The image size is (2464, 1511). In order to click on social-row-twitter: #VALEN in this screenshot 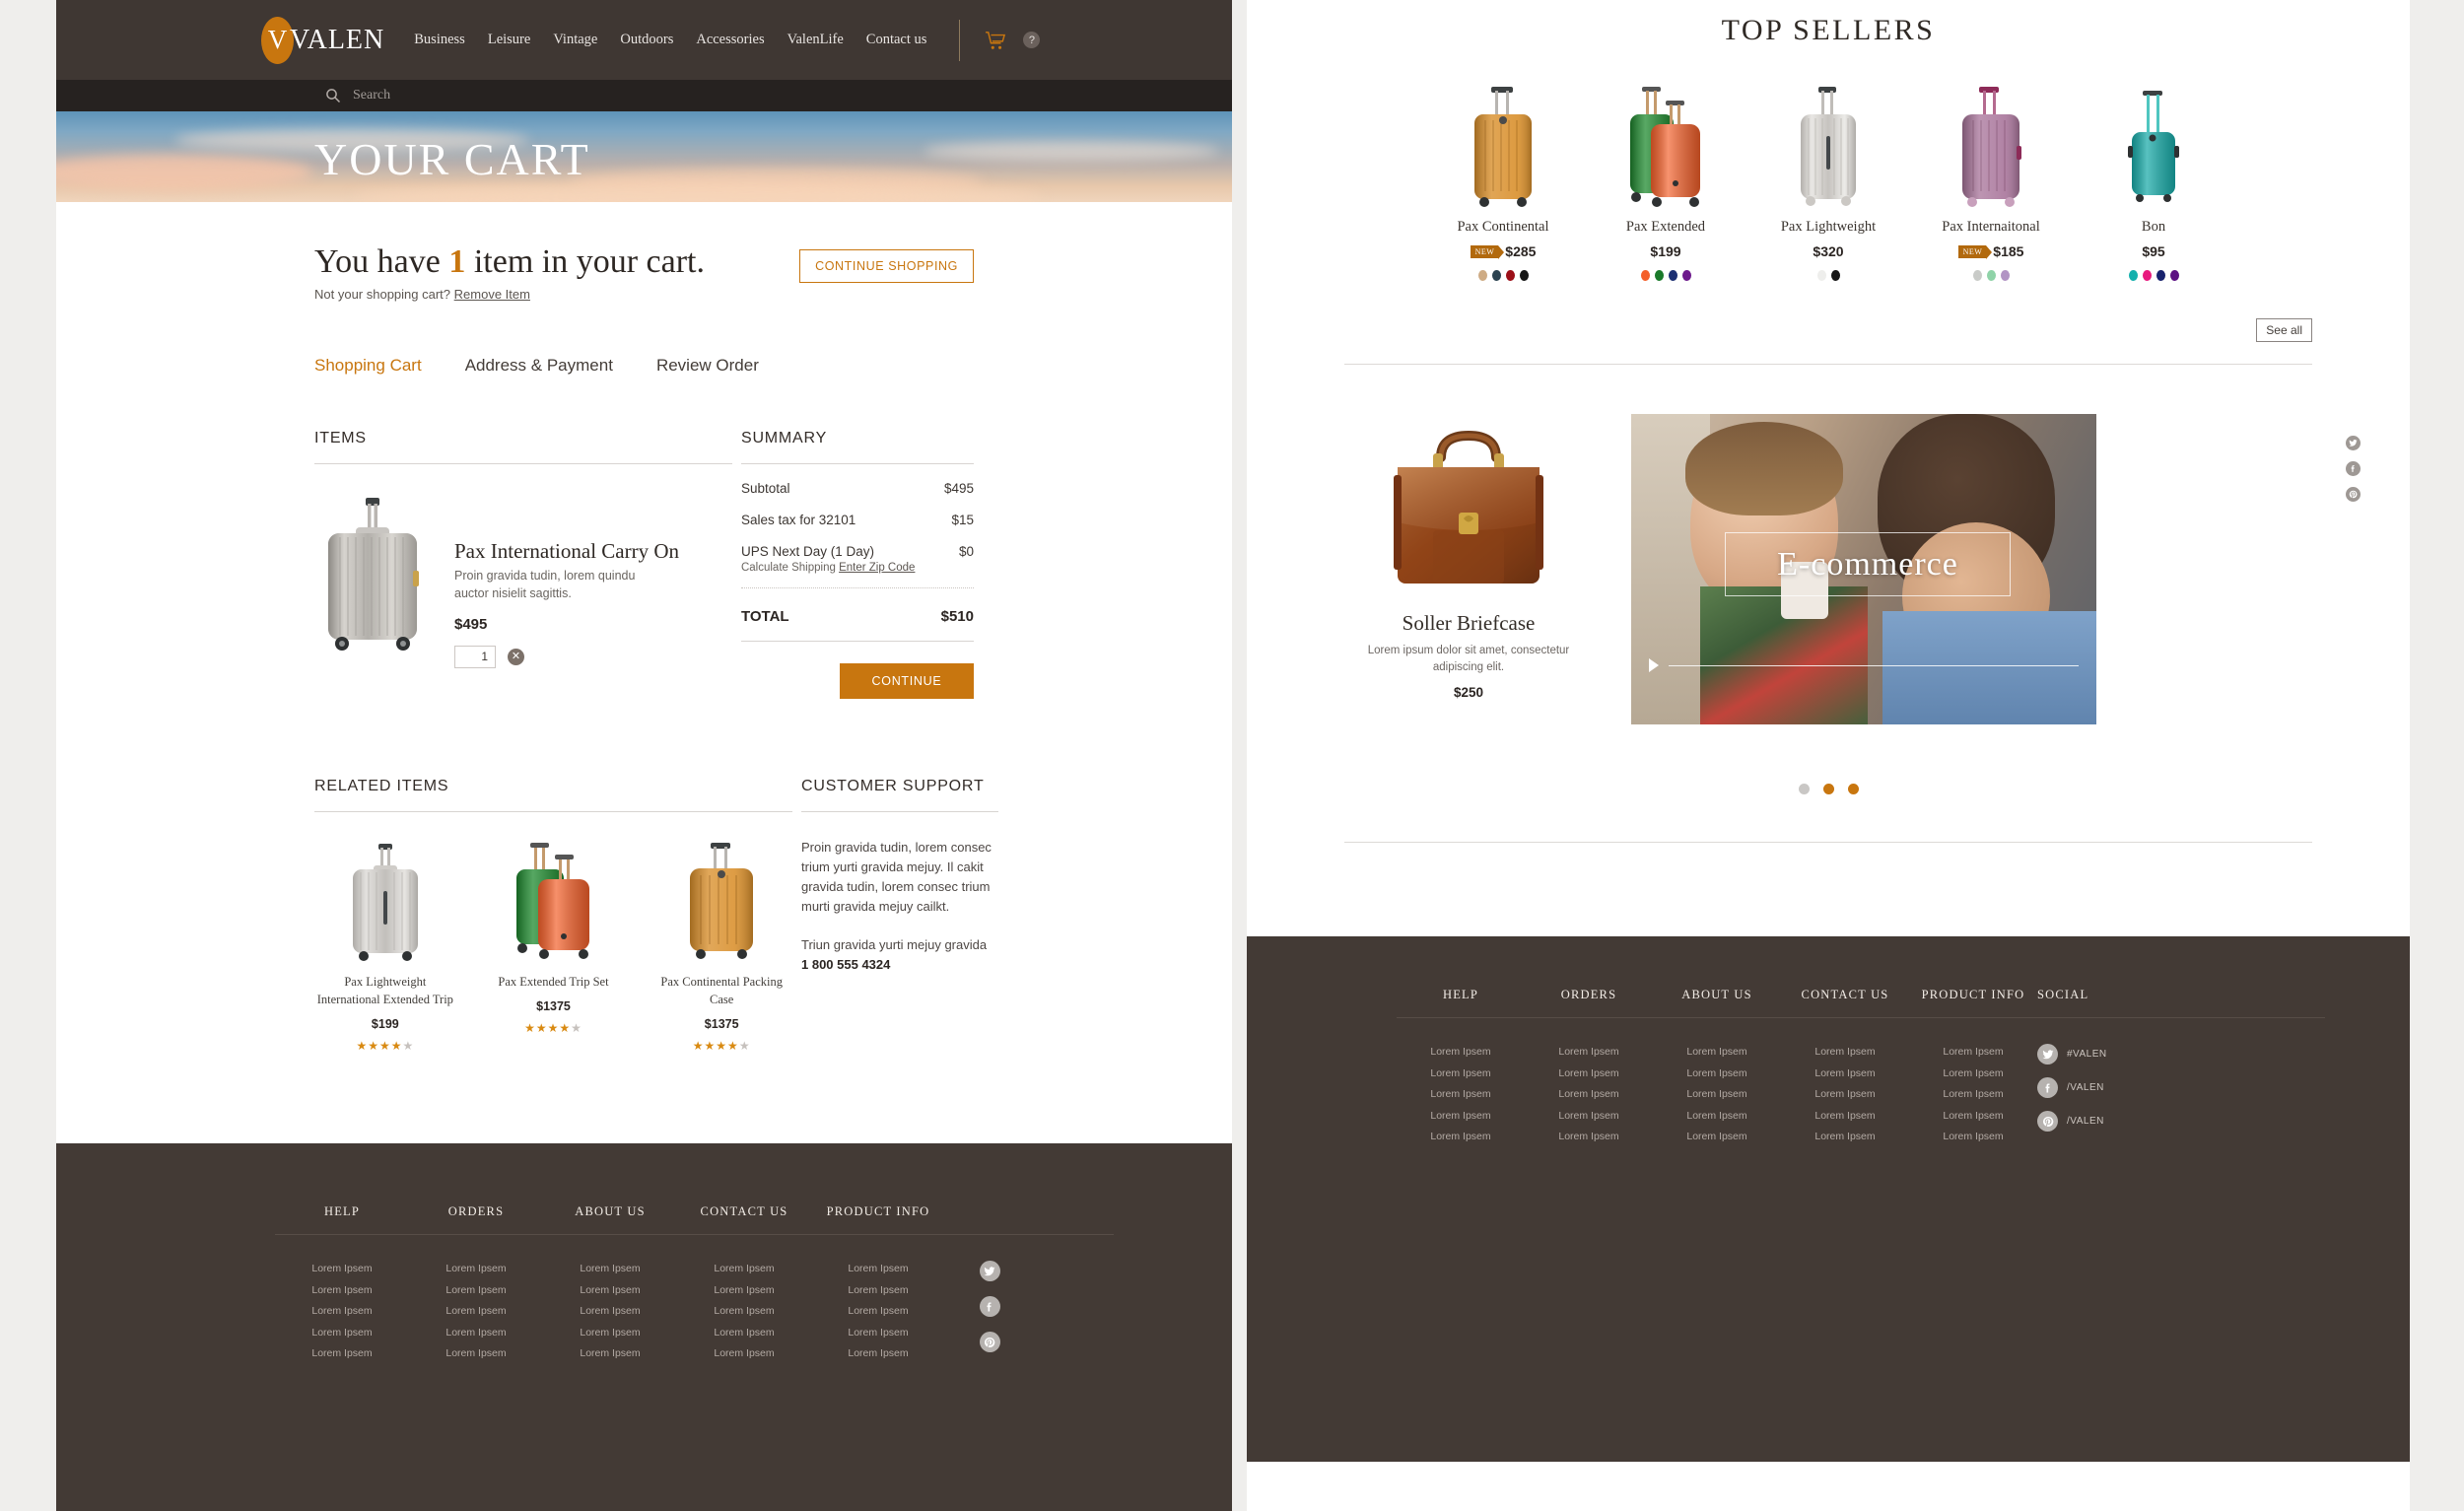, I will do `click(2101, 1054)`.